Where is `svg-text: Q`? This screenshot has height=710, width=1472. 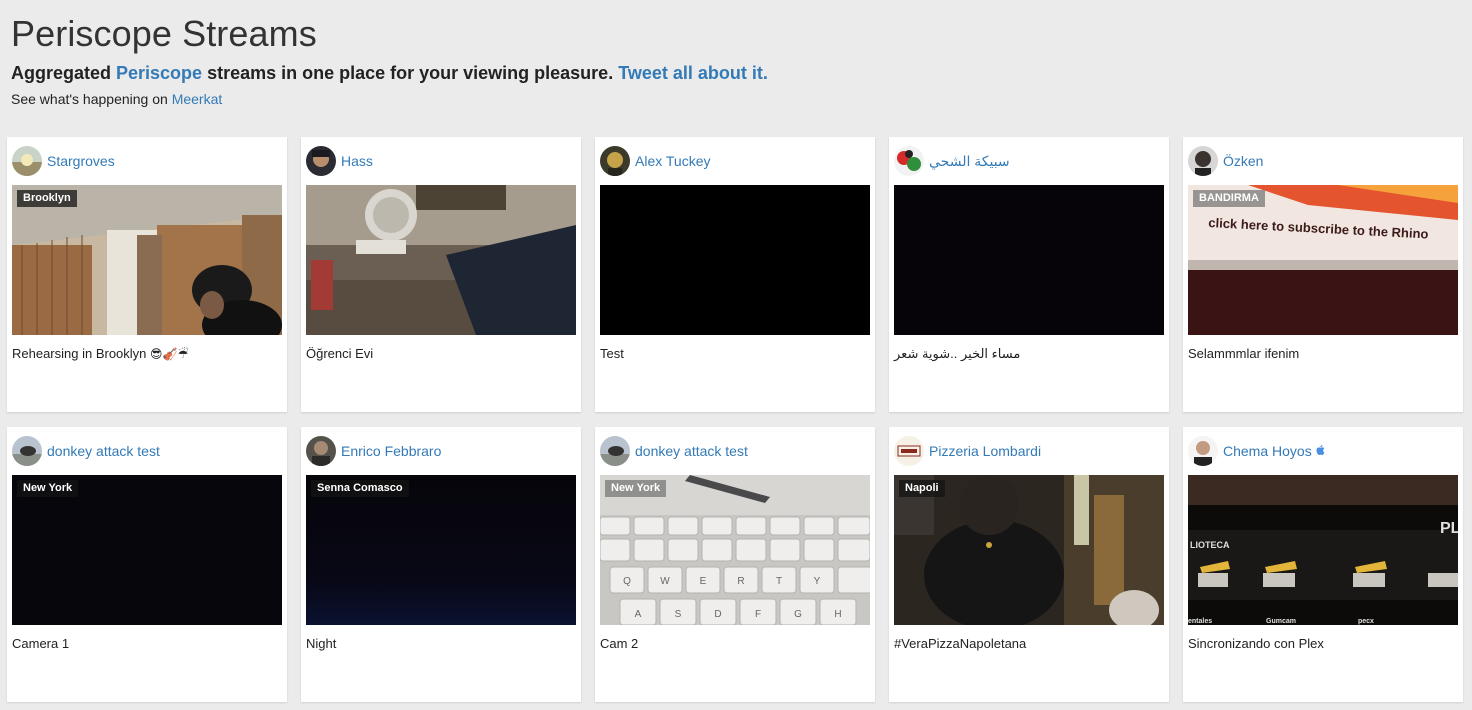 svg-text: Q is located at coordinates (627, 581).